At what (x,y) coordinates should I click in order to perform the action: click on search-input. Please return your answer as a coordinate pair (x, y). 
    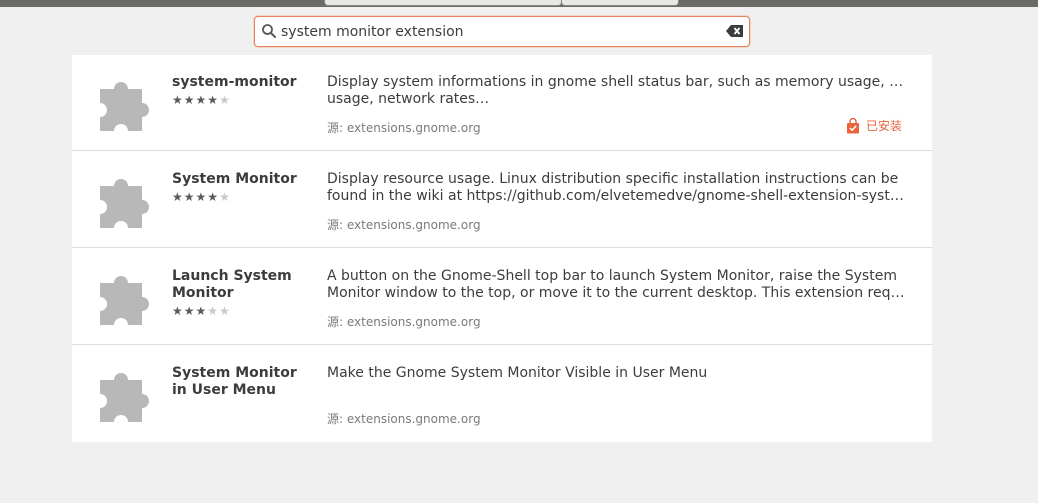
    Looking at the image, I should click on (501, 32).